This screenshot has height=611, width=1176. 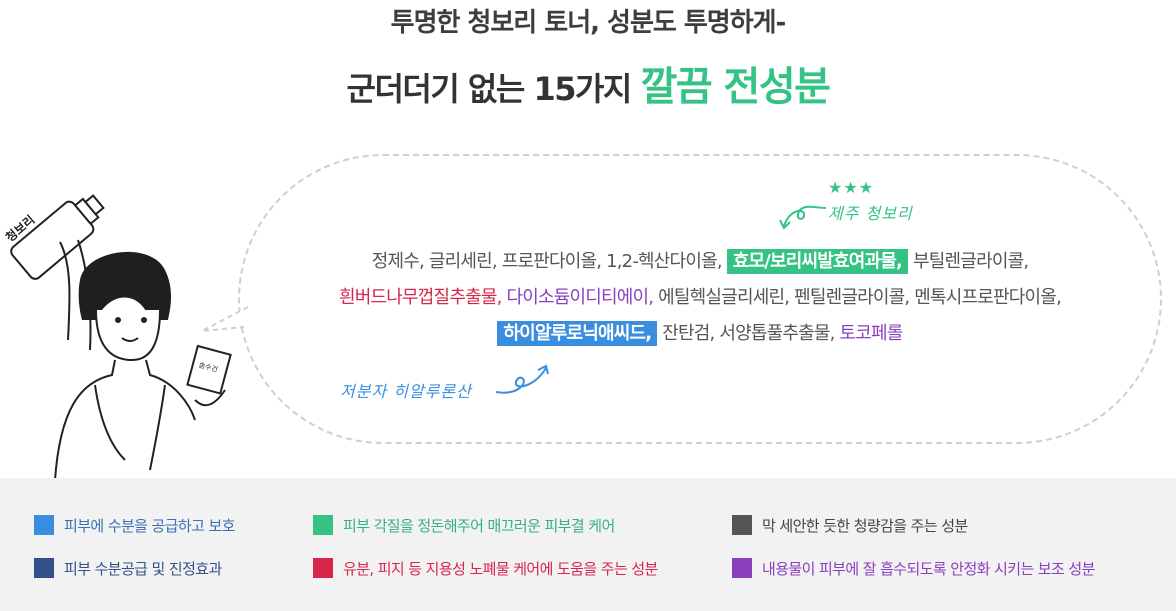 I want to click on legend-label: 막 세안한 듯한 청량감을 주는 성분, so click(x=865, y=525).